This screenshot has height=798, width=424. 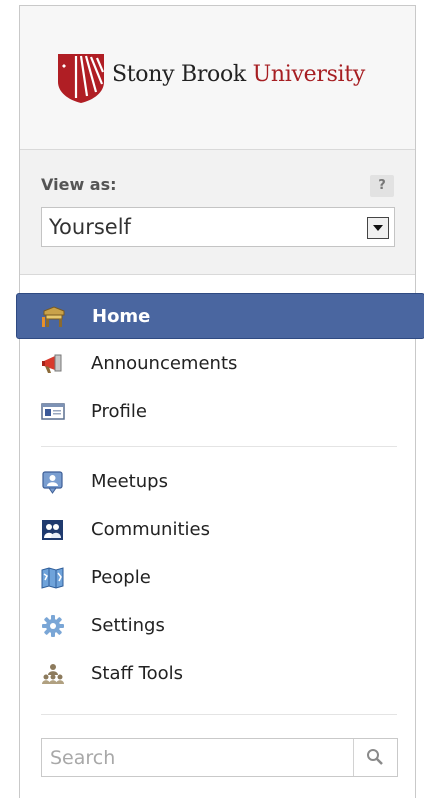 I want to click on nav-label-announcements: Announcements, so click(x=164, y=363).